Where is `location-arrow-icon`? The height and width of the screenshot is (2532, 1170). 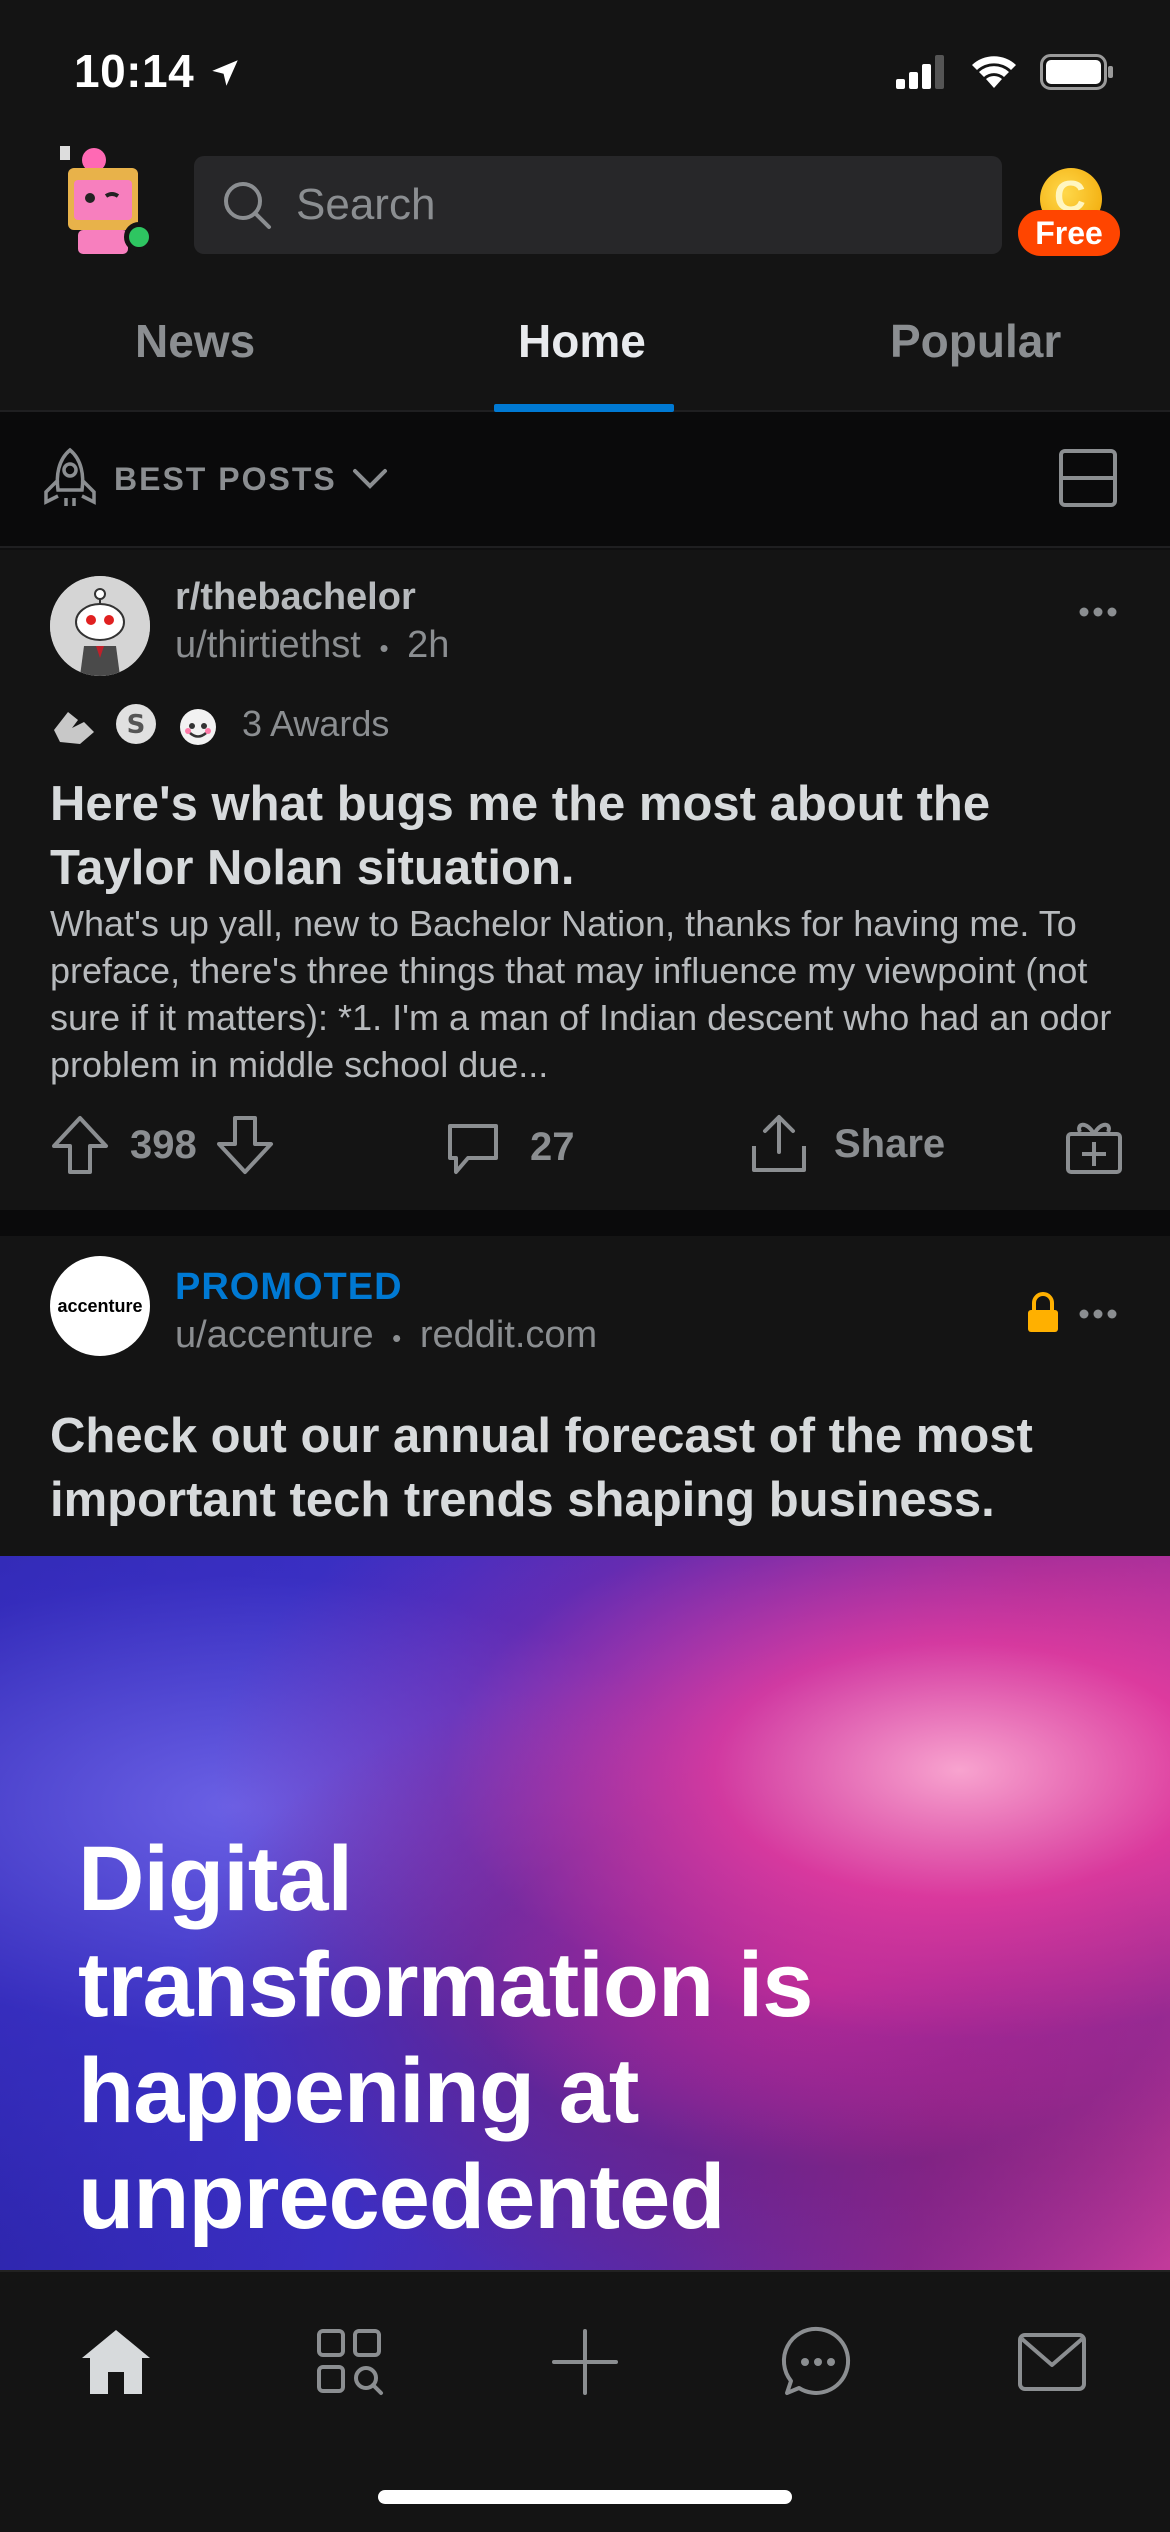 location-arrow-icon is located at coordinates (225, 75).